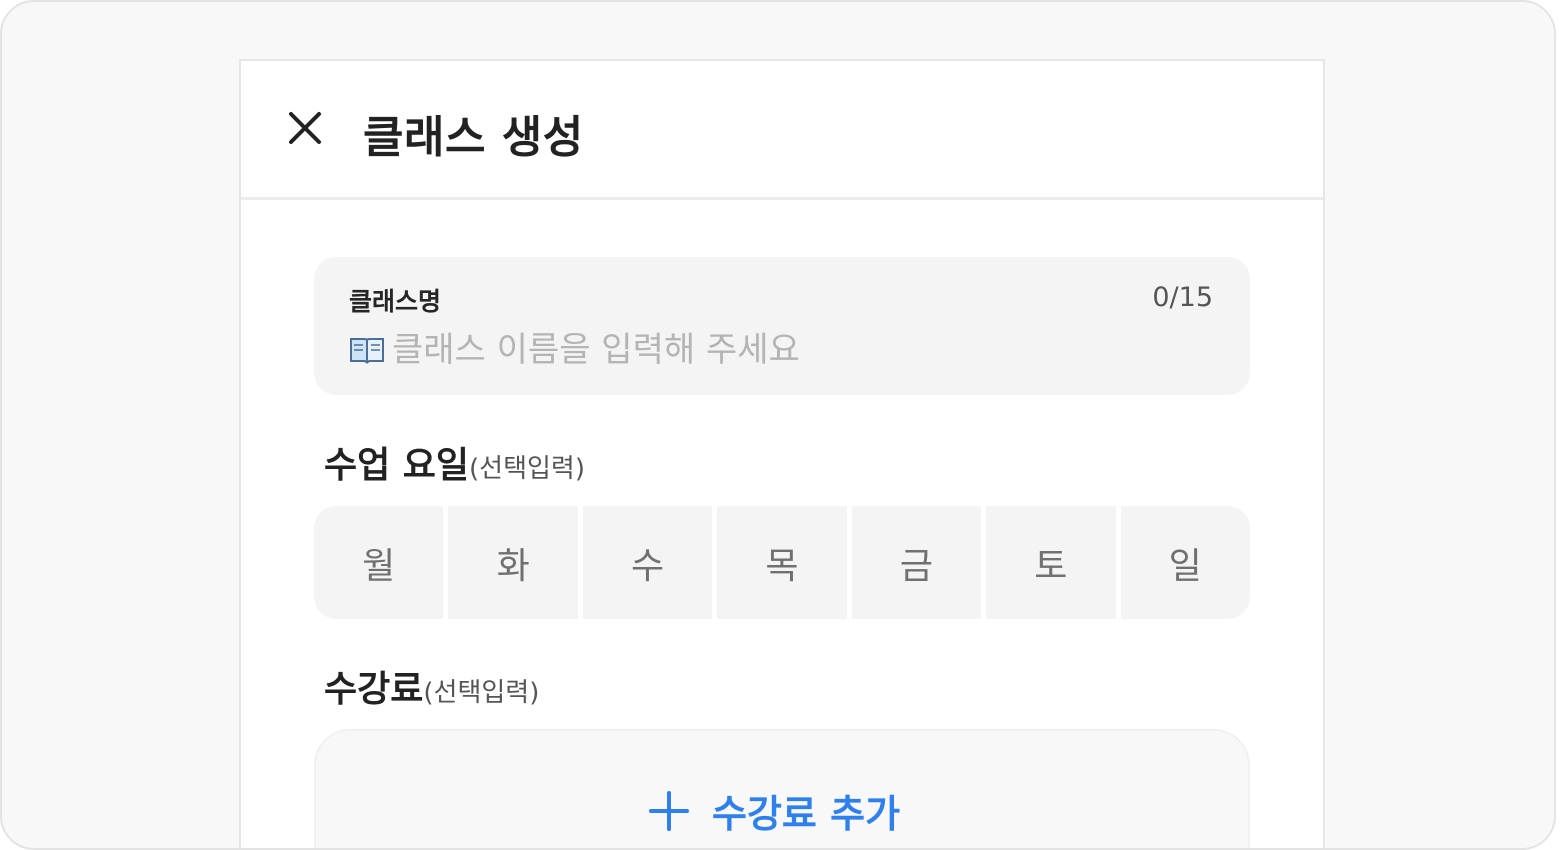 This screenshot has height=850, width=1560. Describe the element at coordinates (806, 814) in the screenshot. I see `add-tuition-label: 수강료 추가` at that location.